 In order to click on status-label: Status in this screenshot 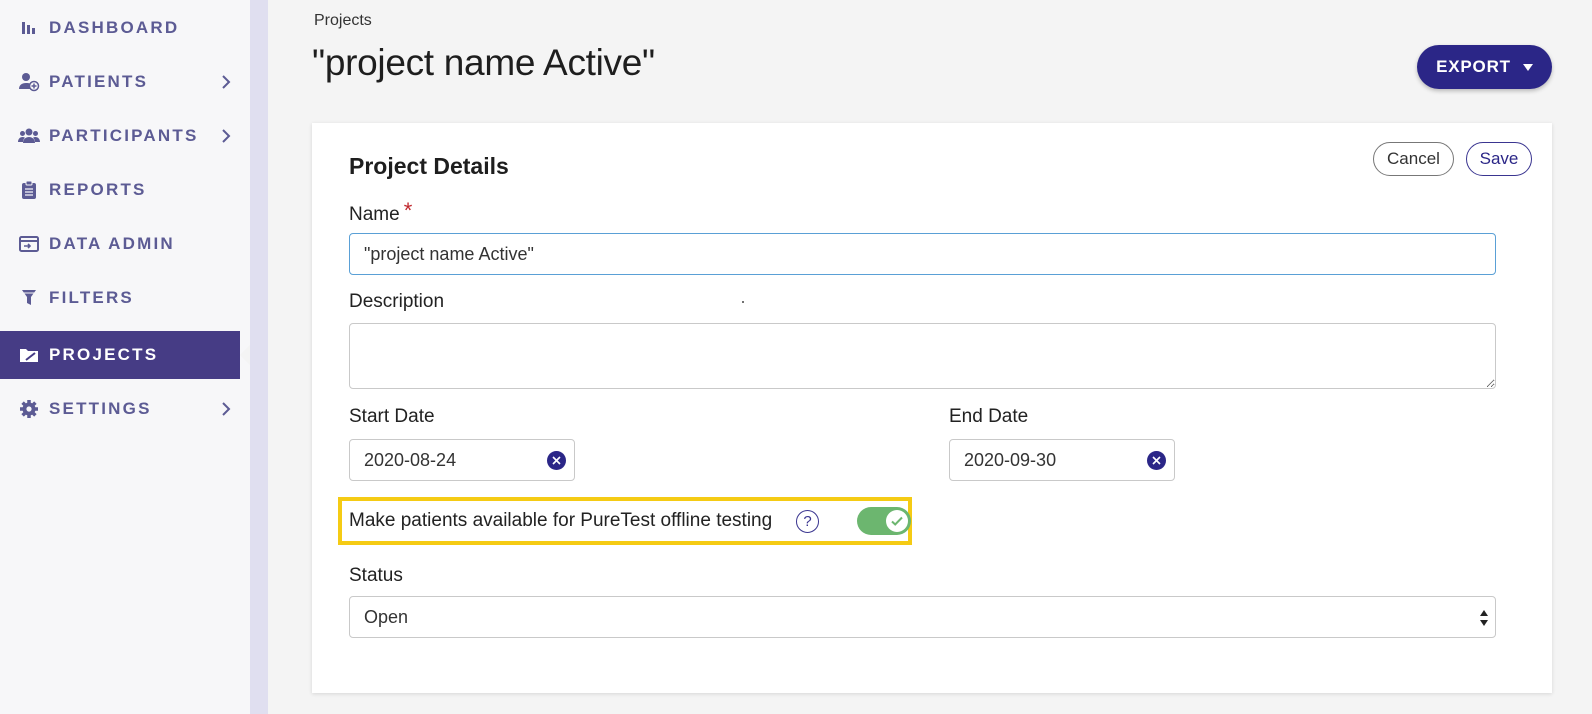, I will do `click(376, 575)`.